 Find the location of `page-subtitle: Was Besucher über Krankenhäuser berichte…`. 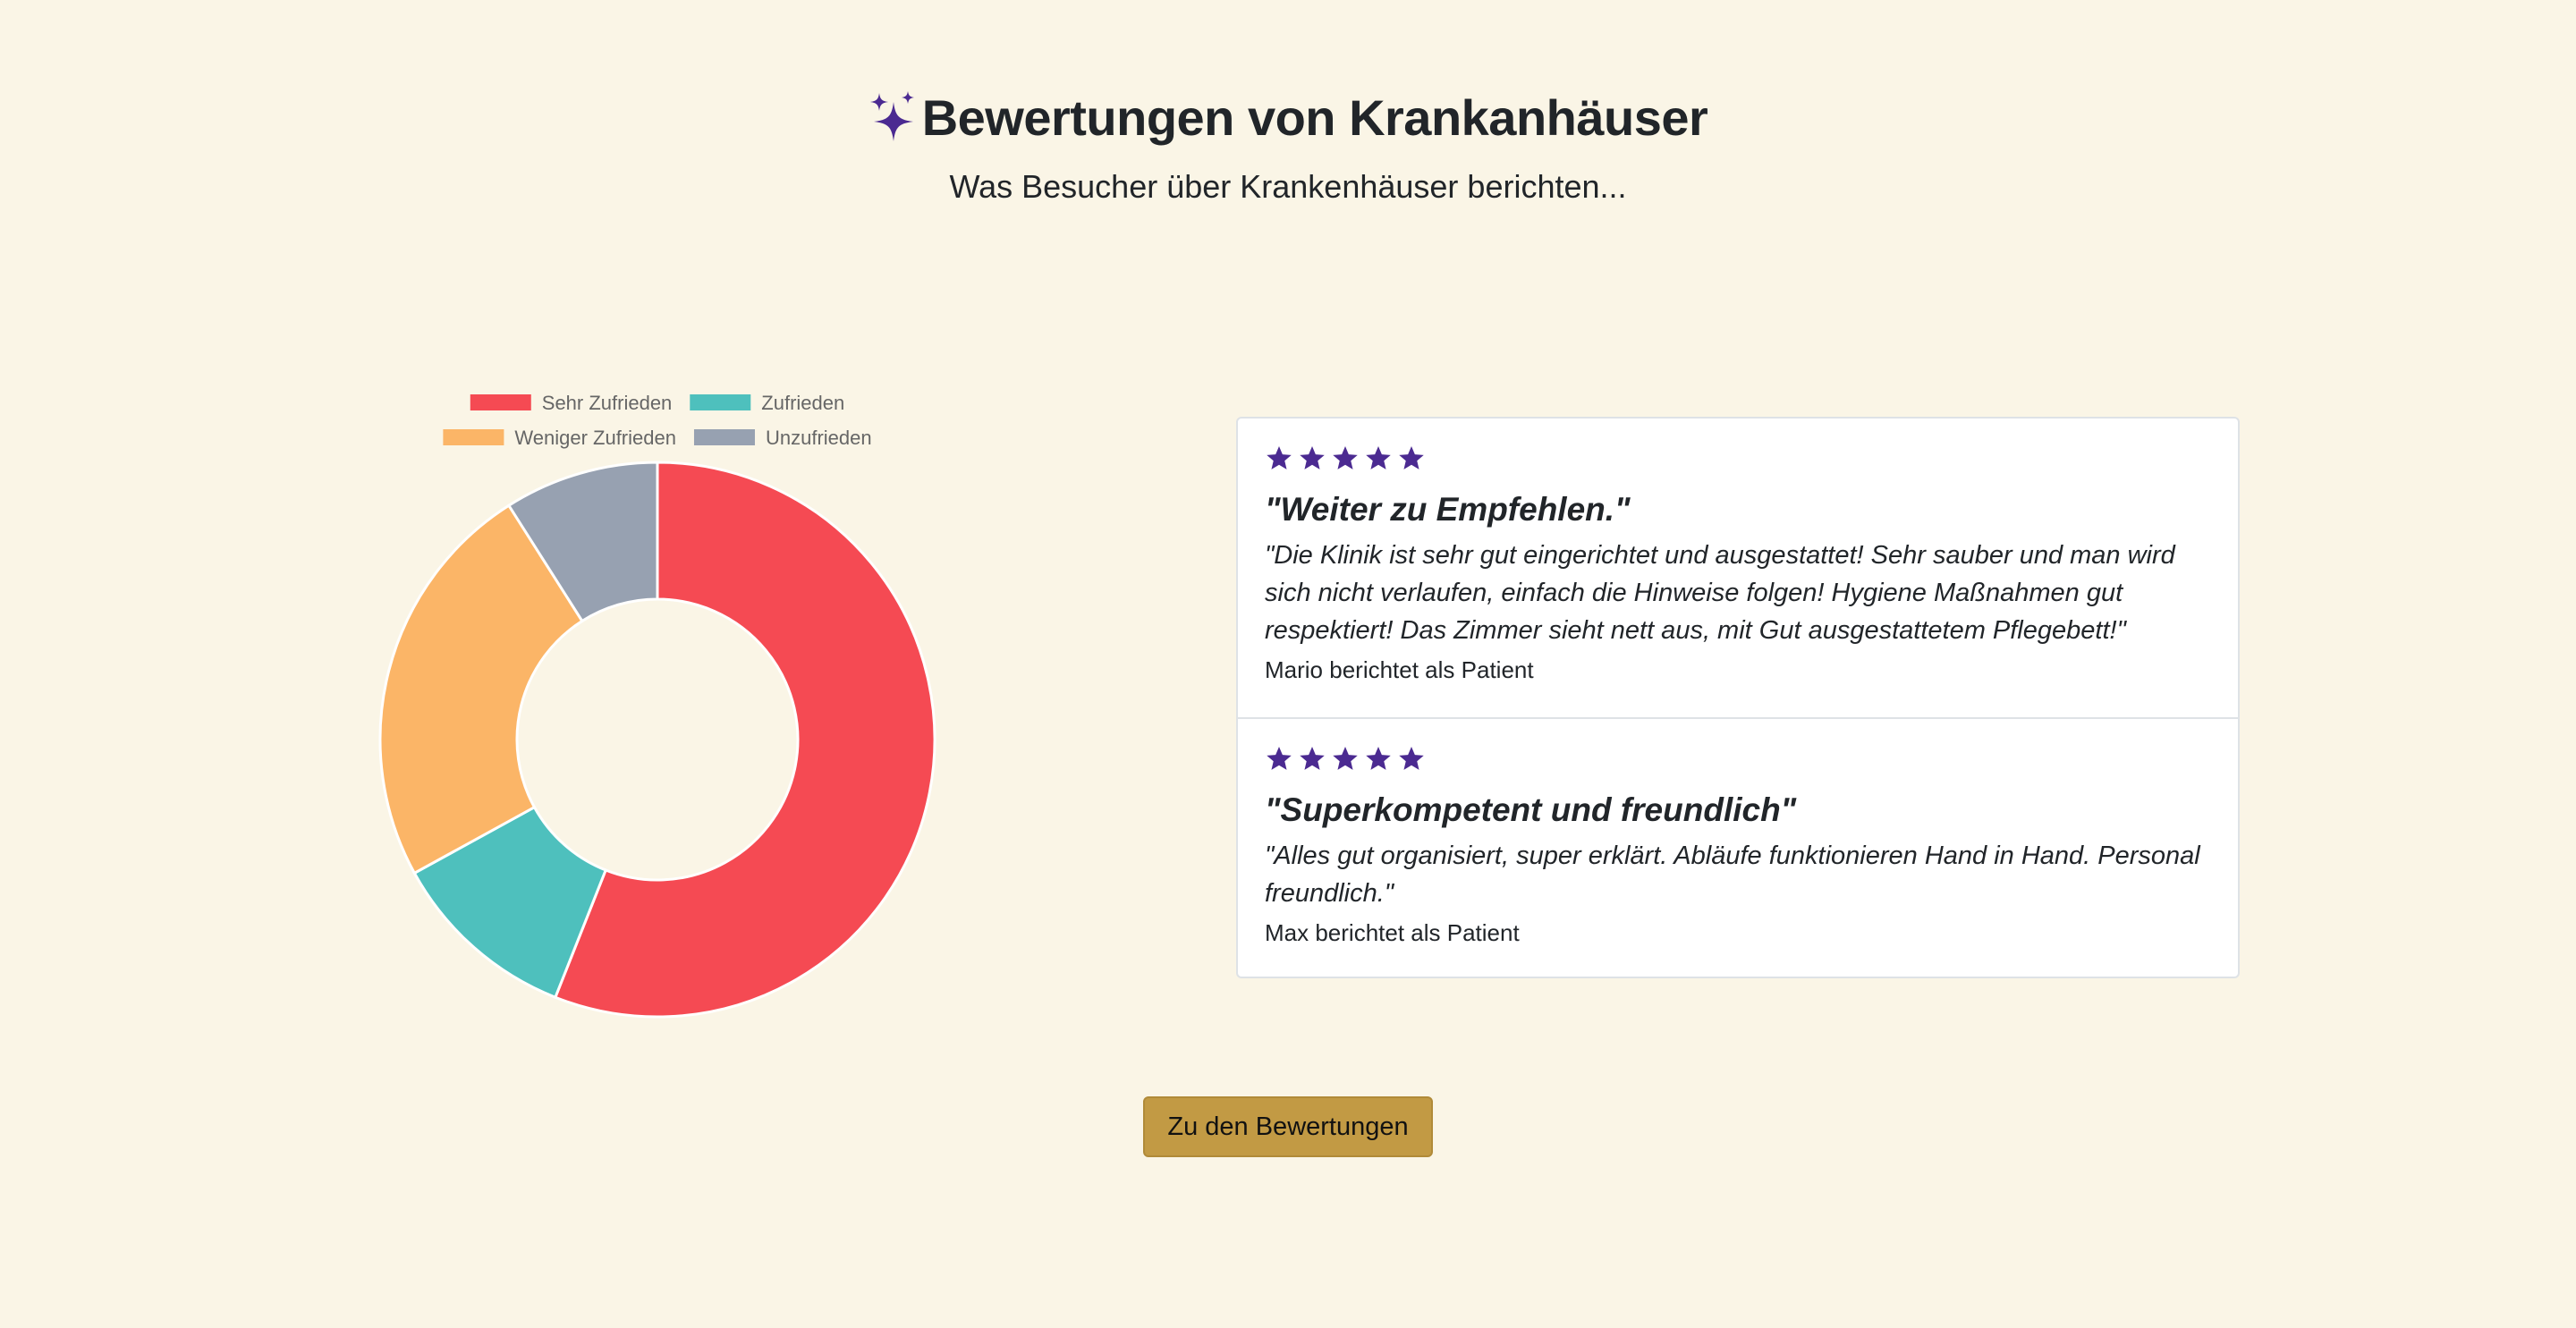

page-subtitle: Was Besucher über Krankenhäuser berichte… is located at coordinates (1288, 186).